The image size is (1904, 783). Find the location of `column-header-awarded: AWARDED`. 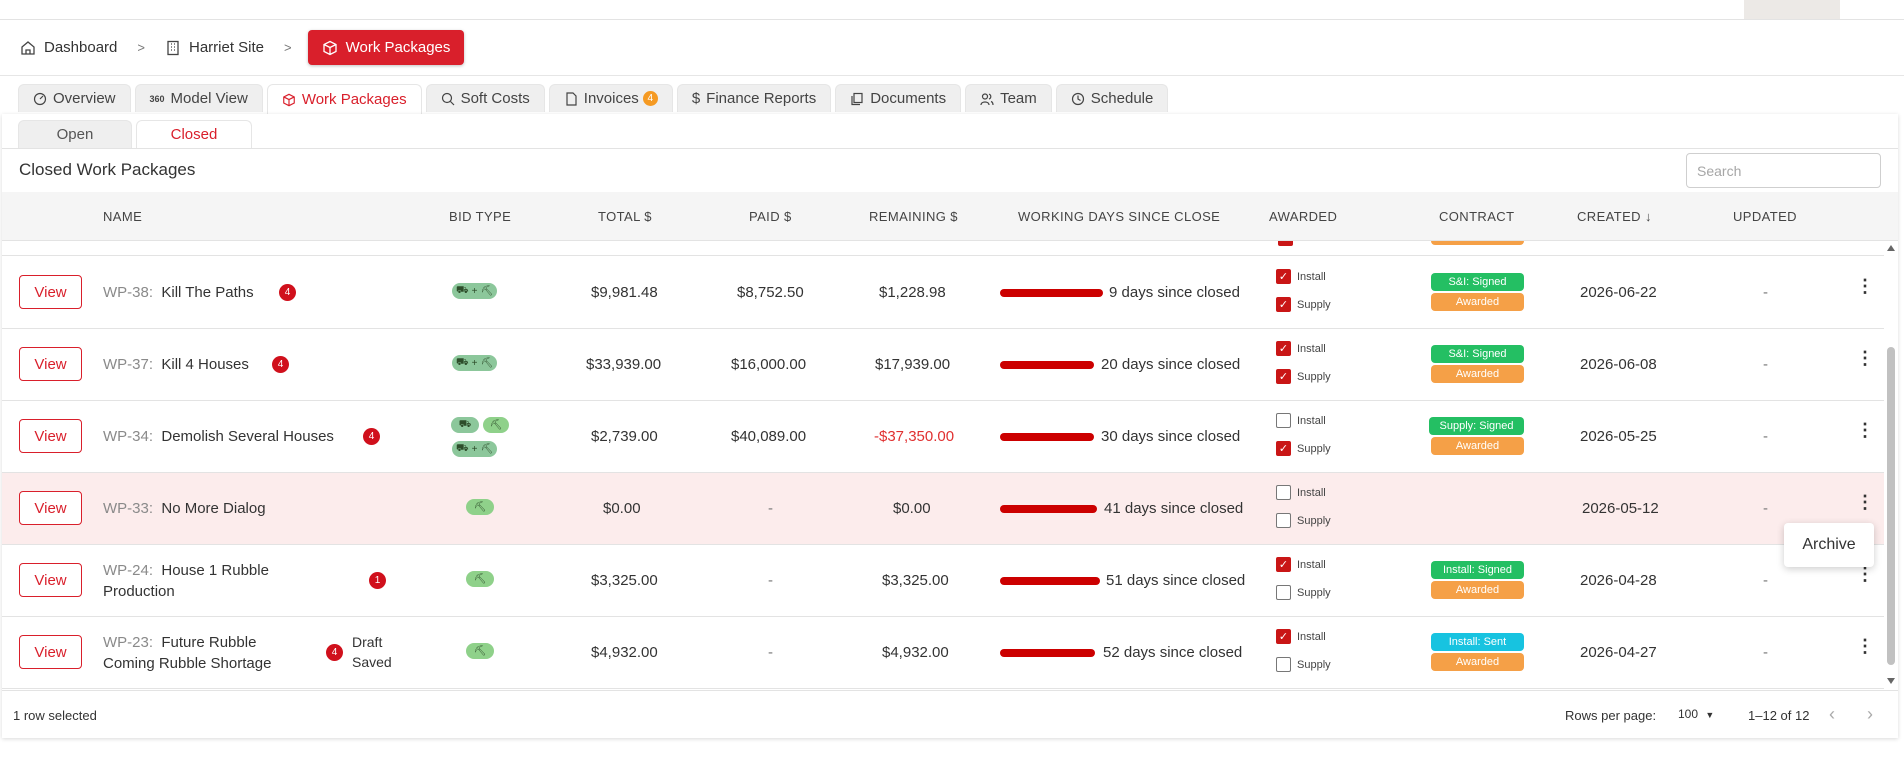

column-header-awarded: AWARDED is located at coordinates (1303, 216).